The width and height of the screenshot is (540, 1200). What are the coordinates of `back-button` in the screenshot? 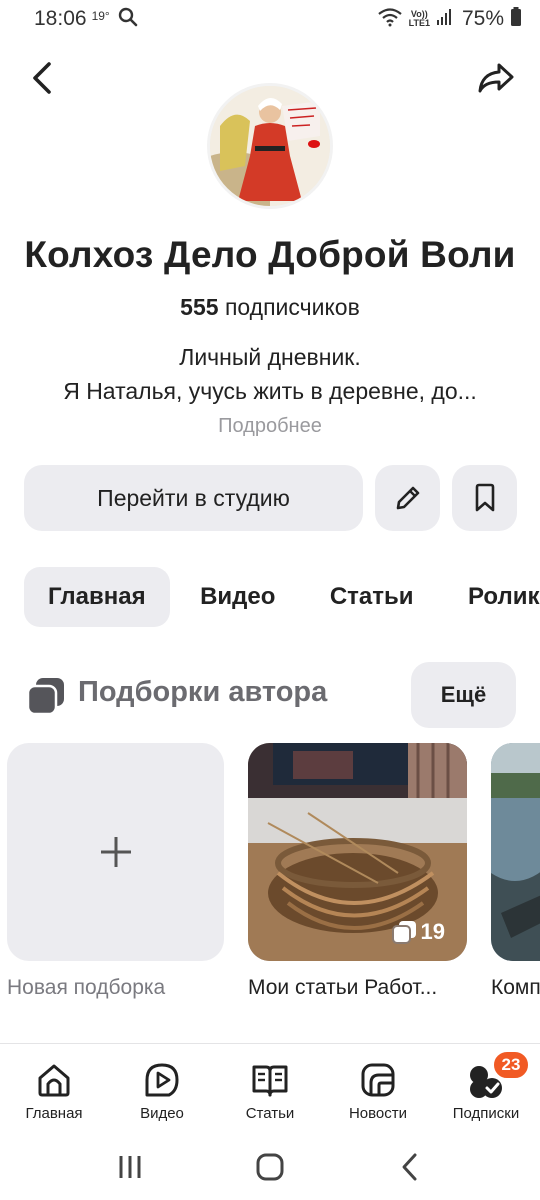 It's located at (42, 78).